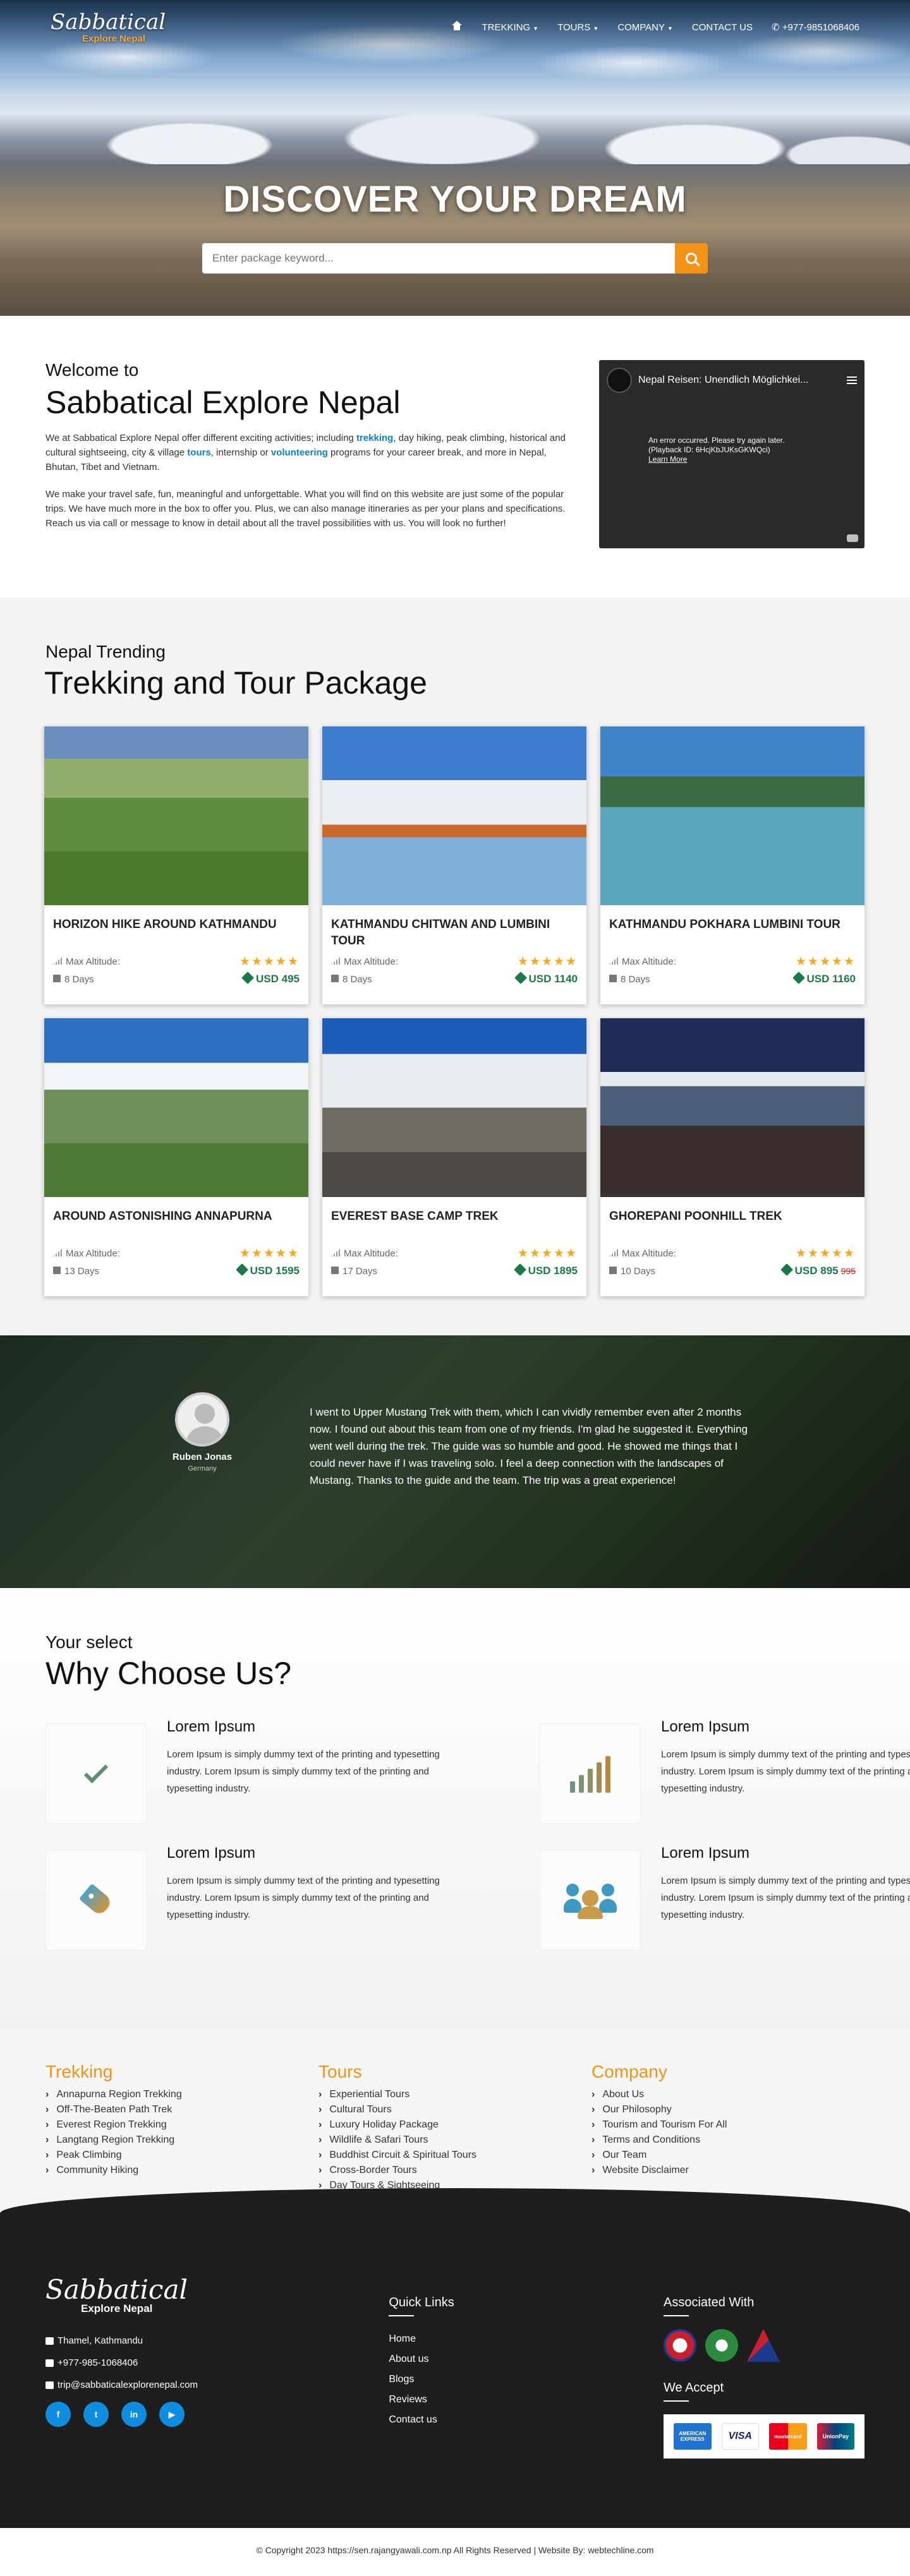 This screenshot has width=910, height=2576. I want to click on package-title: EVEREST BASE CAMP TREK, so click(454, 1225).